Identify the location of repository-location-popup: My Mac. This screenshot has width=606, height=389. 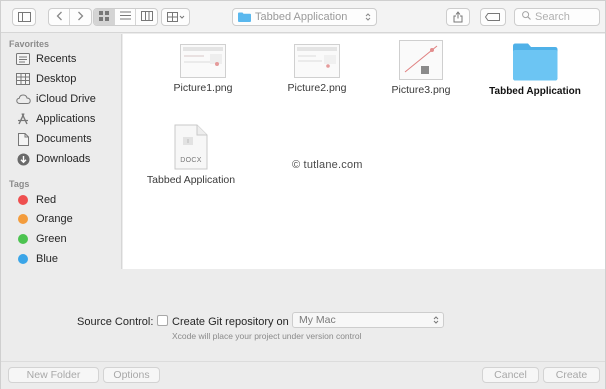
(368, 320).